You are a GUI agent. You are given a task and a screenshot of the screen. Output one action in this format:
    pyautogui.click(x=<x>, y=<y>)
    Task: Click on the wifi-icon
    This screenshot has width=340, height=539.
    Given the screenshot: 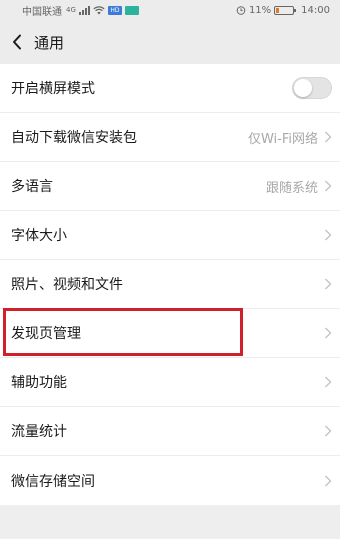 What is the action you would take?
    pyautogui.click(x=99, y=9)
    